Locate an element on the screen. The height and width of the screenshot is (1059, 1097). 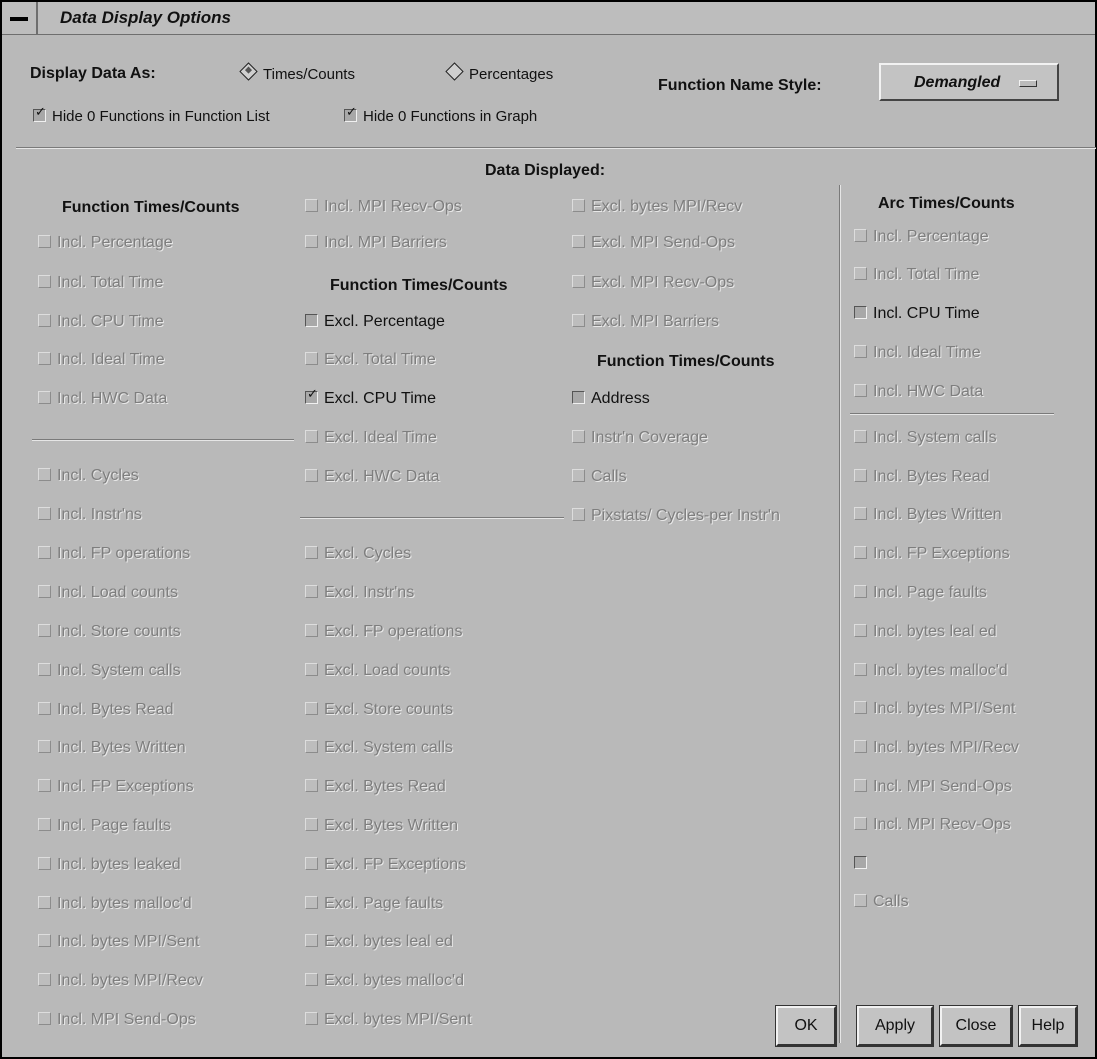
col3-checkbox-item: Excl. MPI Recv-Ops is located at coordinates (653, 283).